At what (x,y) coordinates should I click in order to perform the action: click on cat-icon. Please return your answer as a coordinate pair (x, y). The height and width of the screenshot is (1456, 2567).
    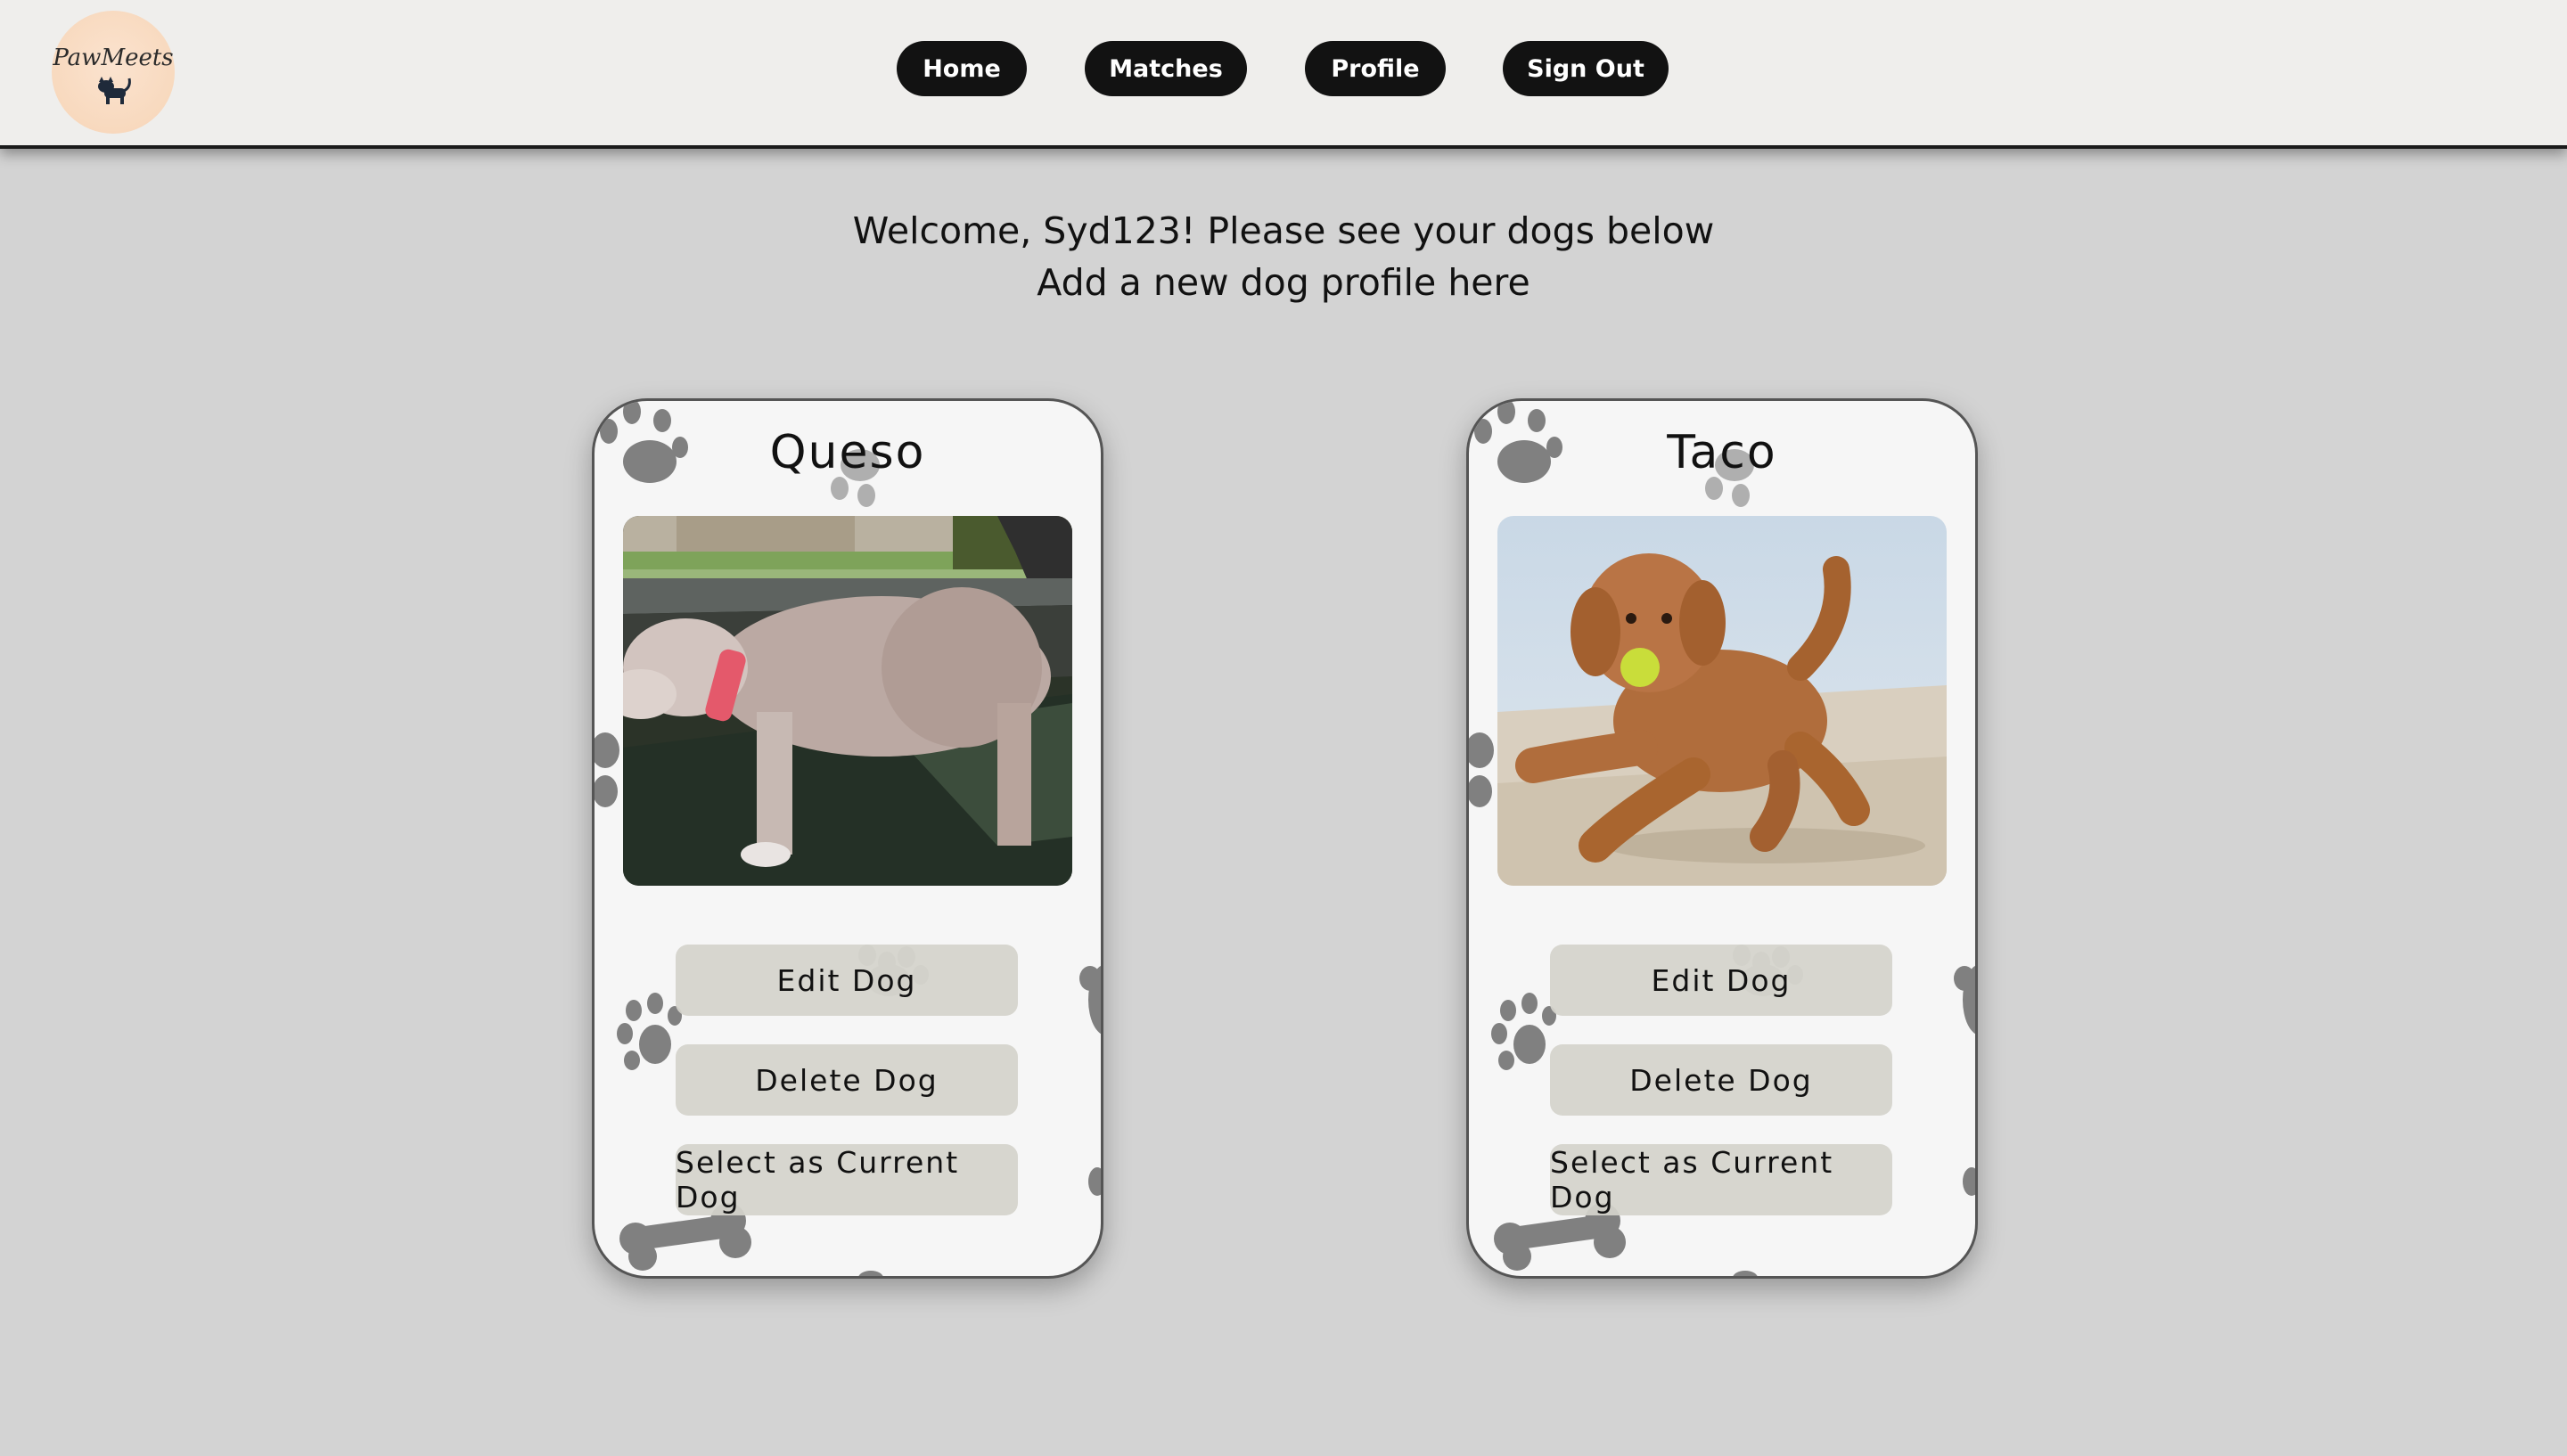
    Looking at the image, I should click on (114, 90).